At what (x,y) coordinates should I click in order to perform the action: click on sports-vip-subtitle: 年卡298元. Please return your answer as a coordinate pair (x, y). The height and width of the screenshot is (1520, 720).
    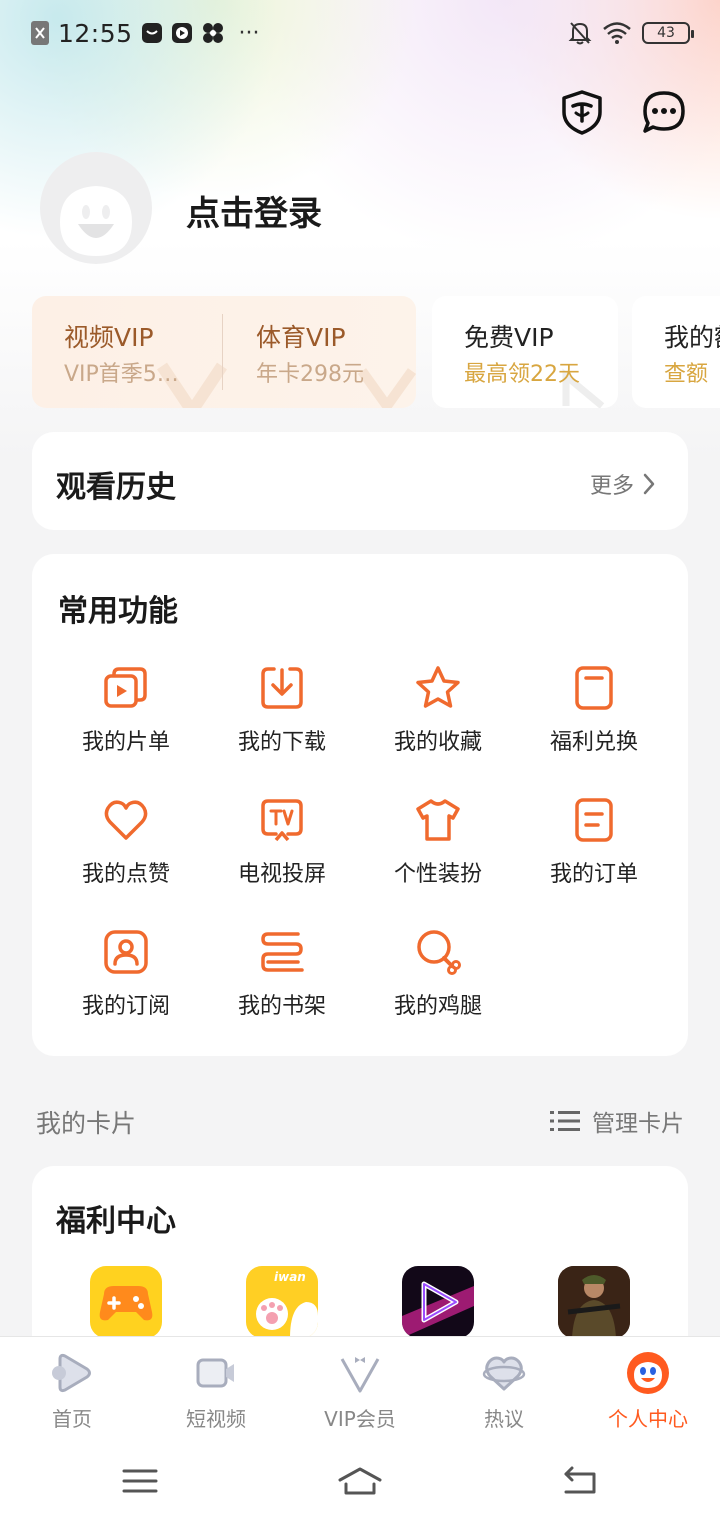
    Looking at the image, I should click on (310, 374).